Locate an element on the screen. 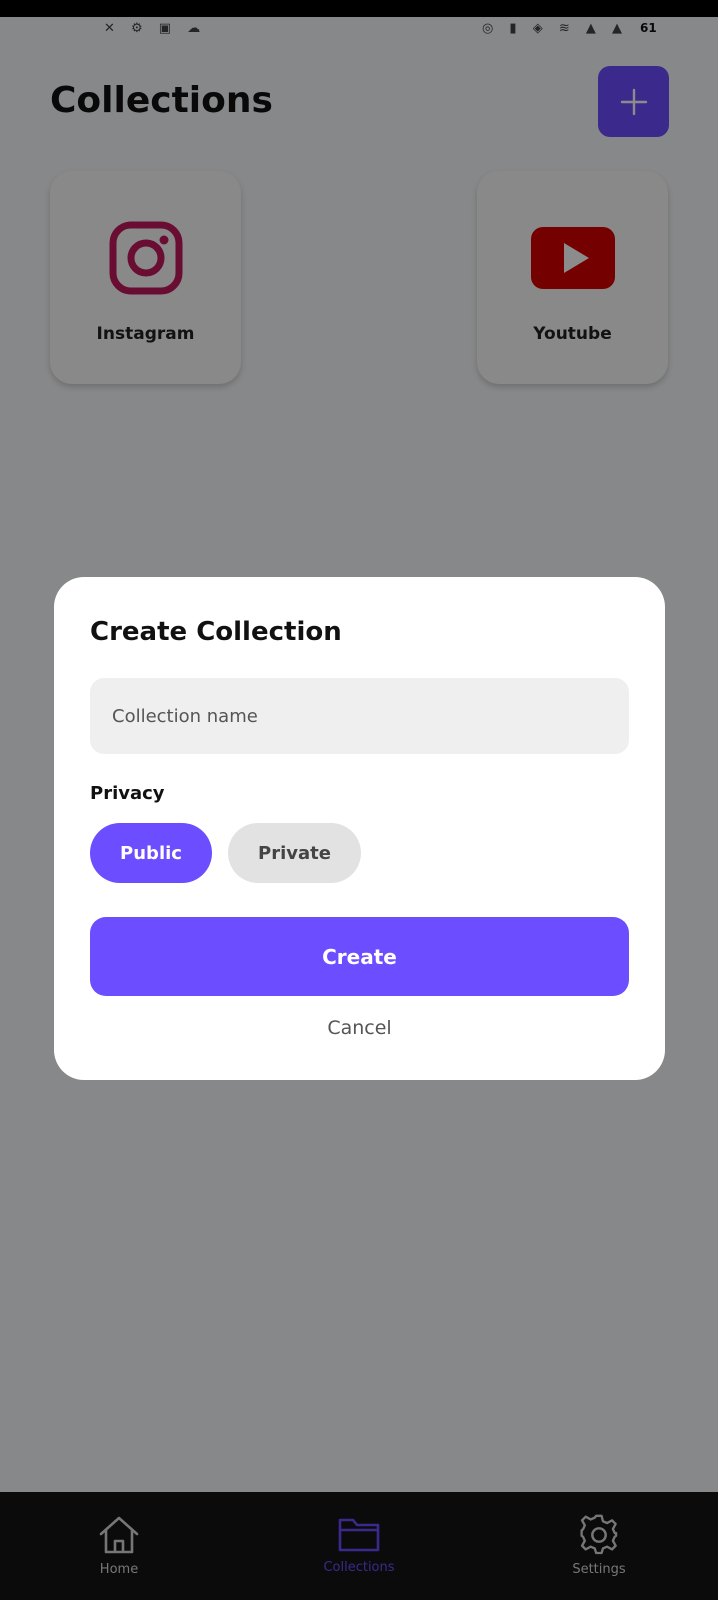 Image resolution: width=718 pixels, height=1600 pixels. privacy-option-private: Private is located at coordinates (294, 853).